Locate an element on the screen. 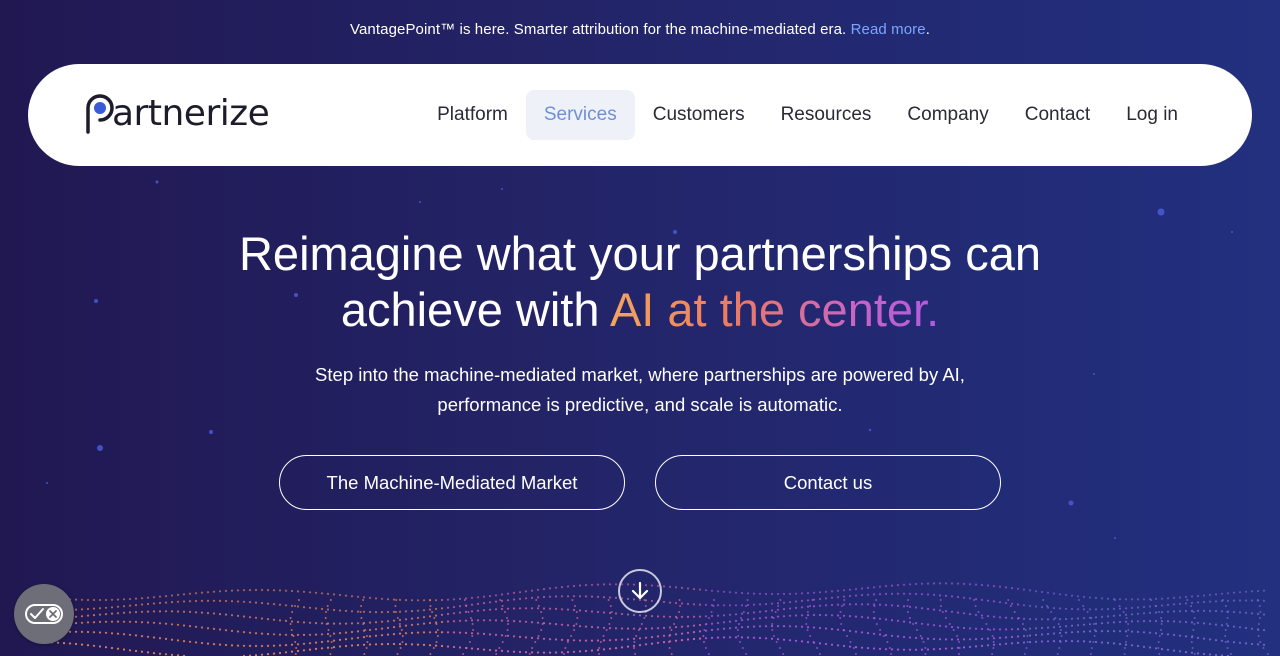 Image resolution: width=1280 pixels, height=656 pixels. announcement-suffix: . is located at coordinates (927, 29).